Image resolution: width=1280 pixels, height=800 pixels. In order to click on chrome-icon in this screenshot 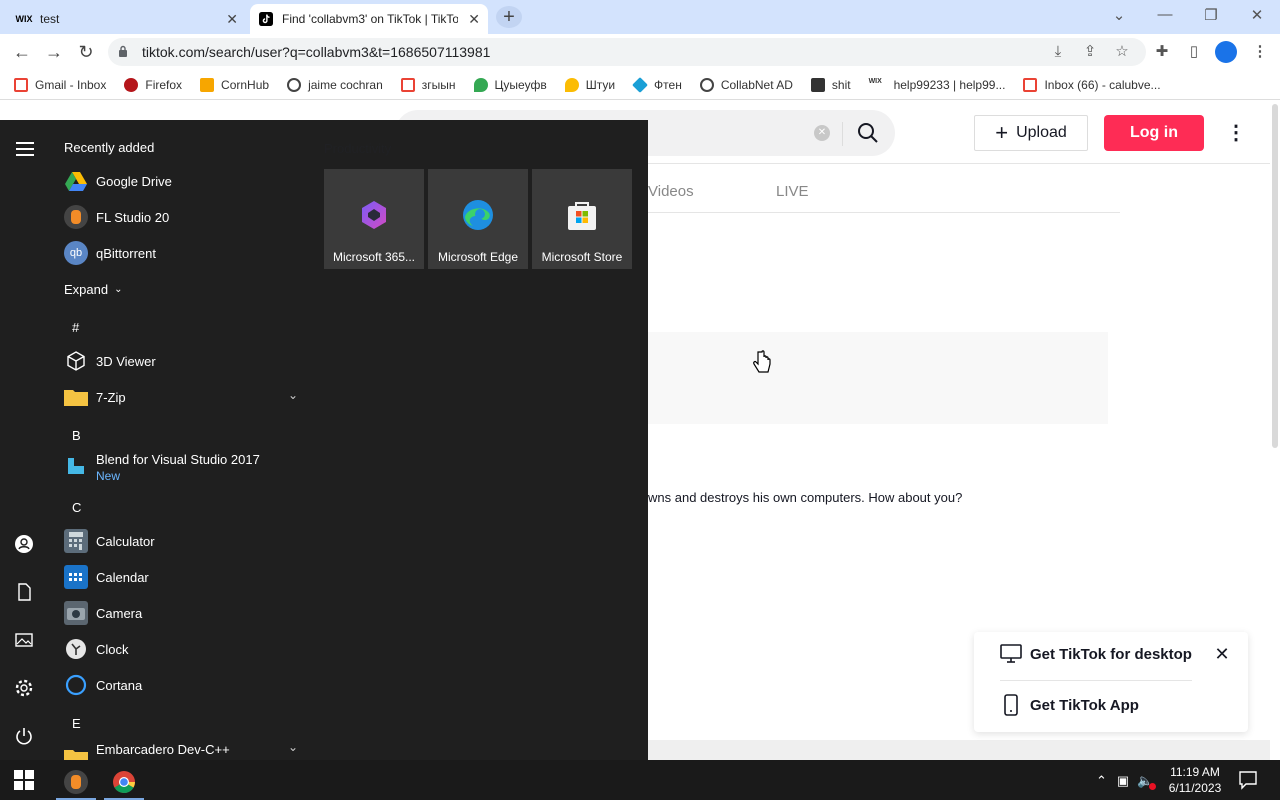, I will do `click(124, 782)`.